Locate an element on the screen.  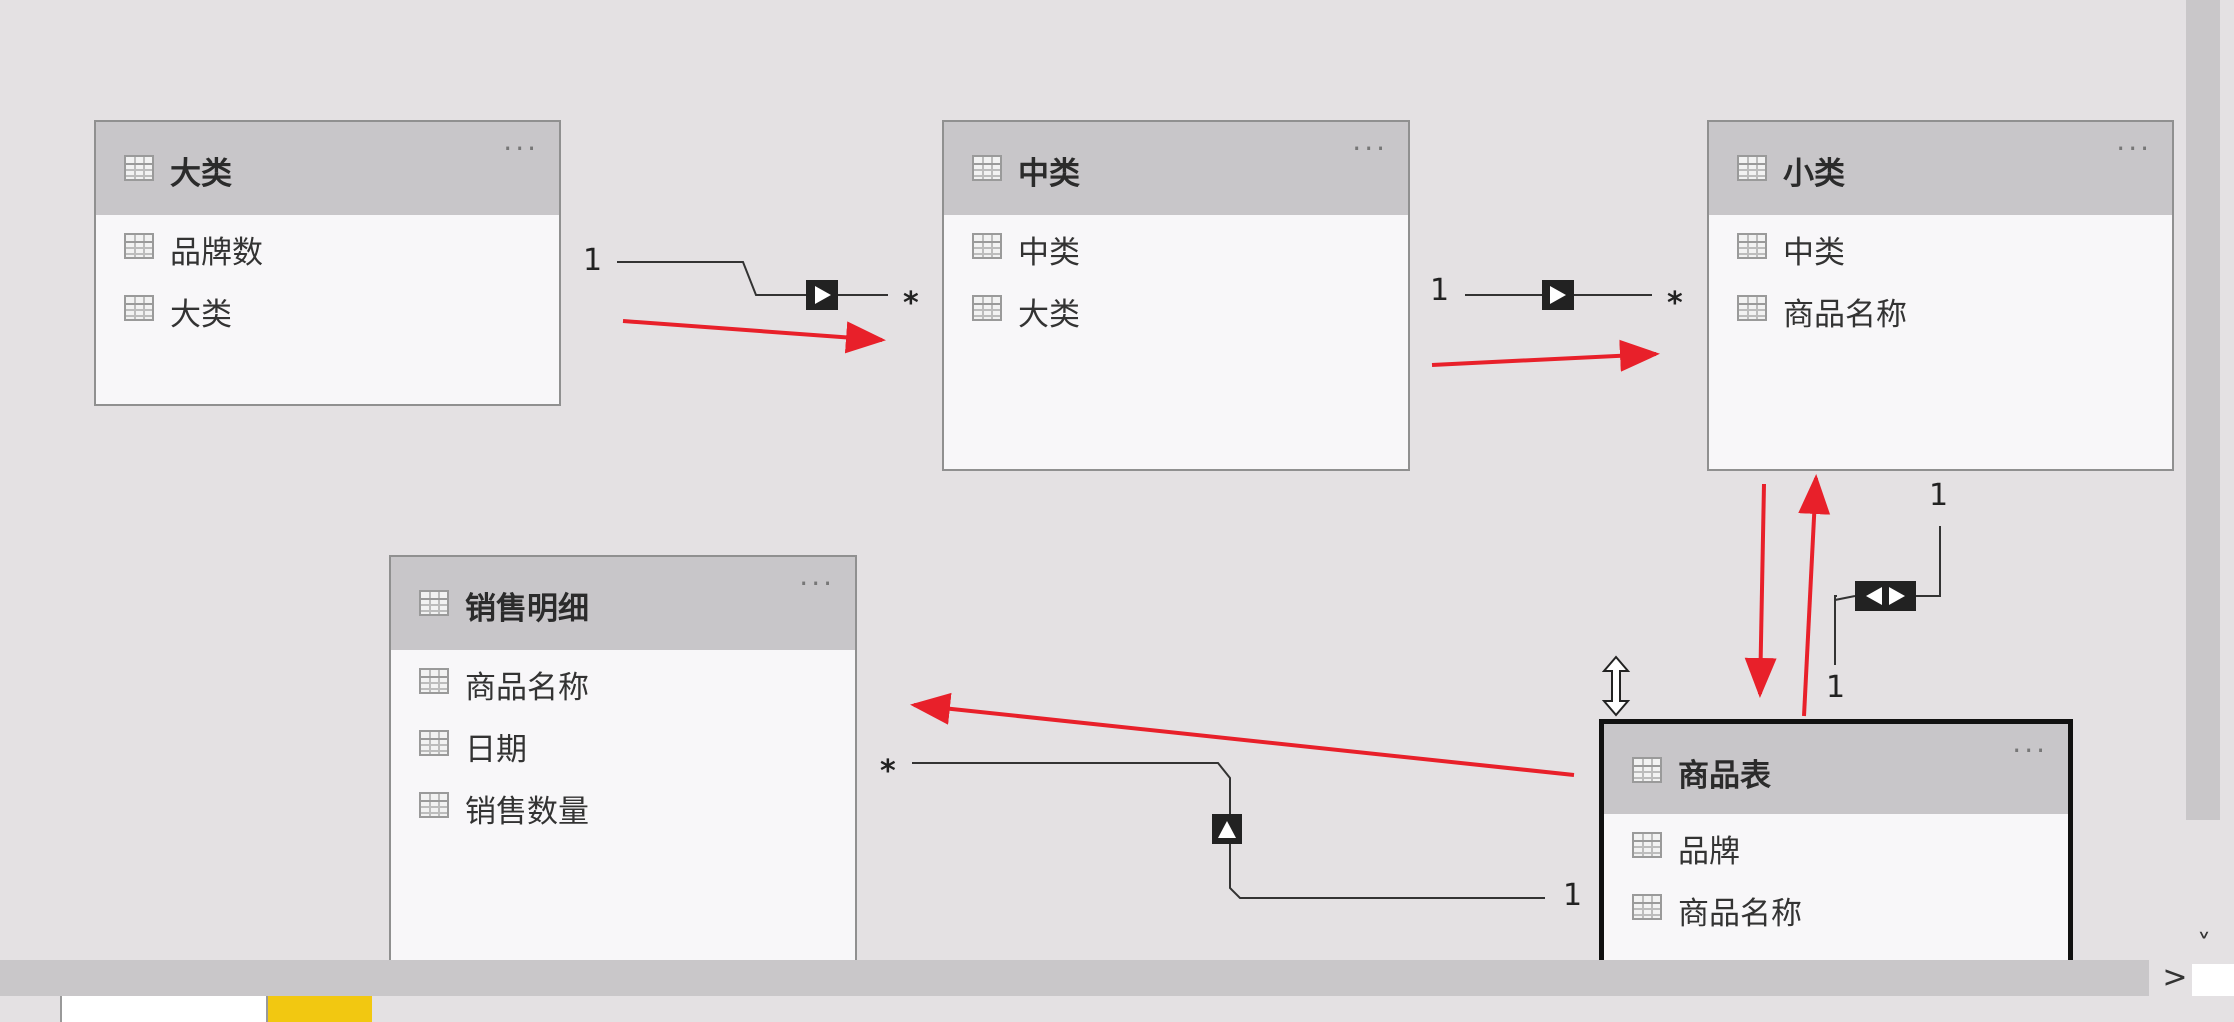
table-header: 销售明细 ··· is located at coordinates (623, 603).